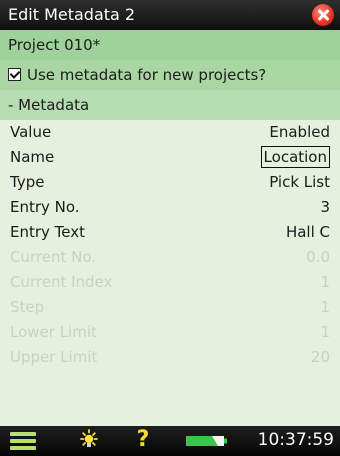 This screenshot has width=340, height=456. Describe the element at coordinates (318, 257) in the screenshot. I see `row-value-text: 0.0` at that location.